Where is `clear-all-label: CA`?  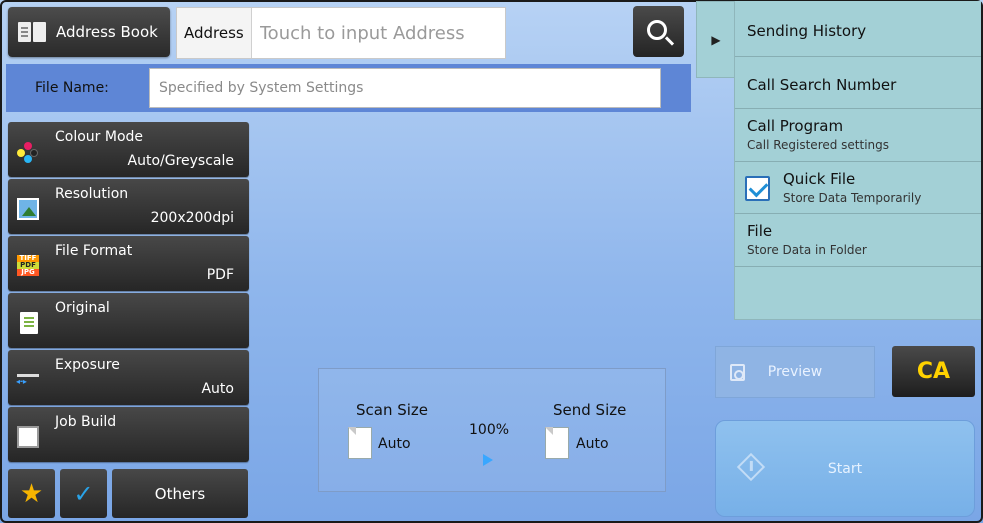 clear-all-label: CA is located at coordinates (933, 371).